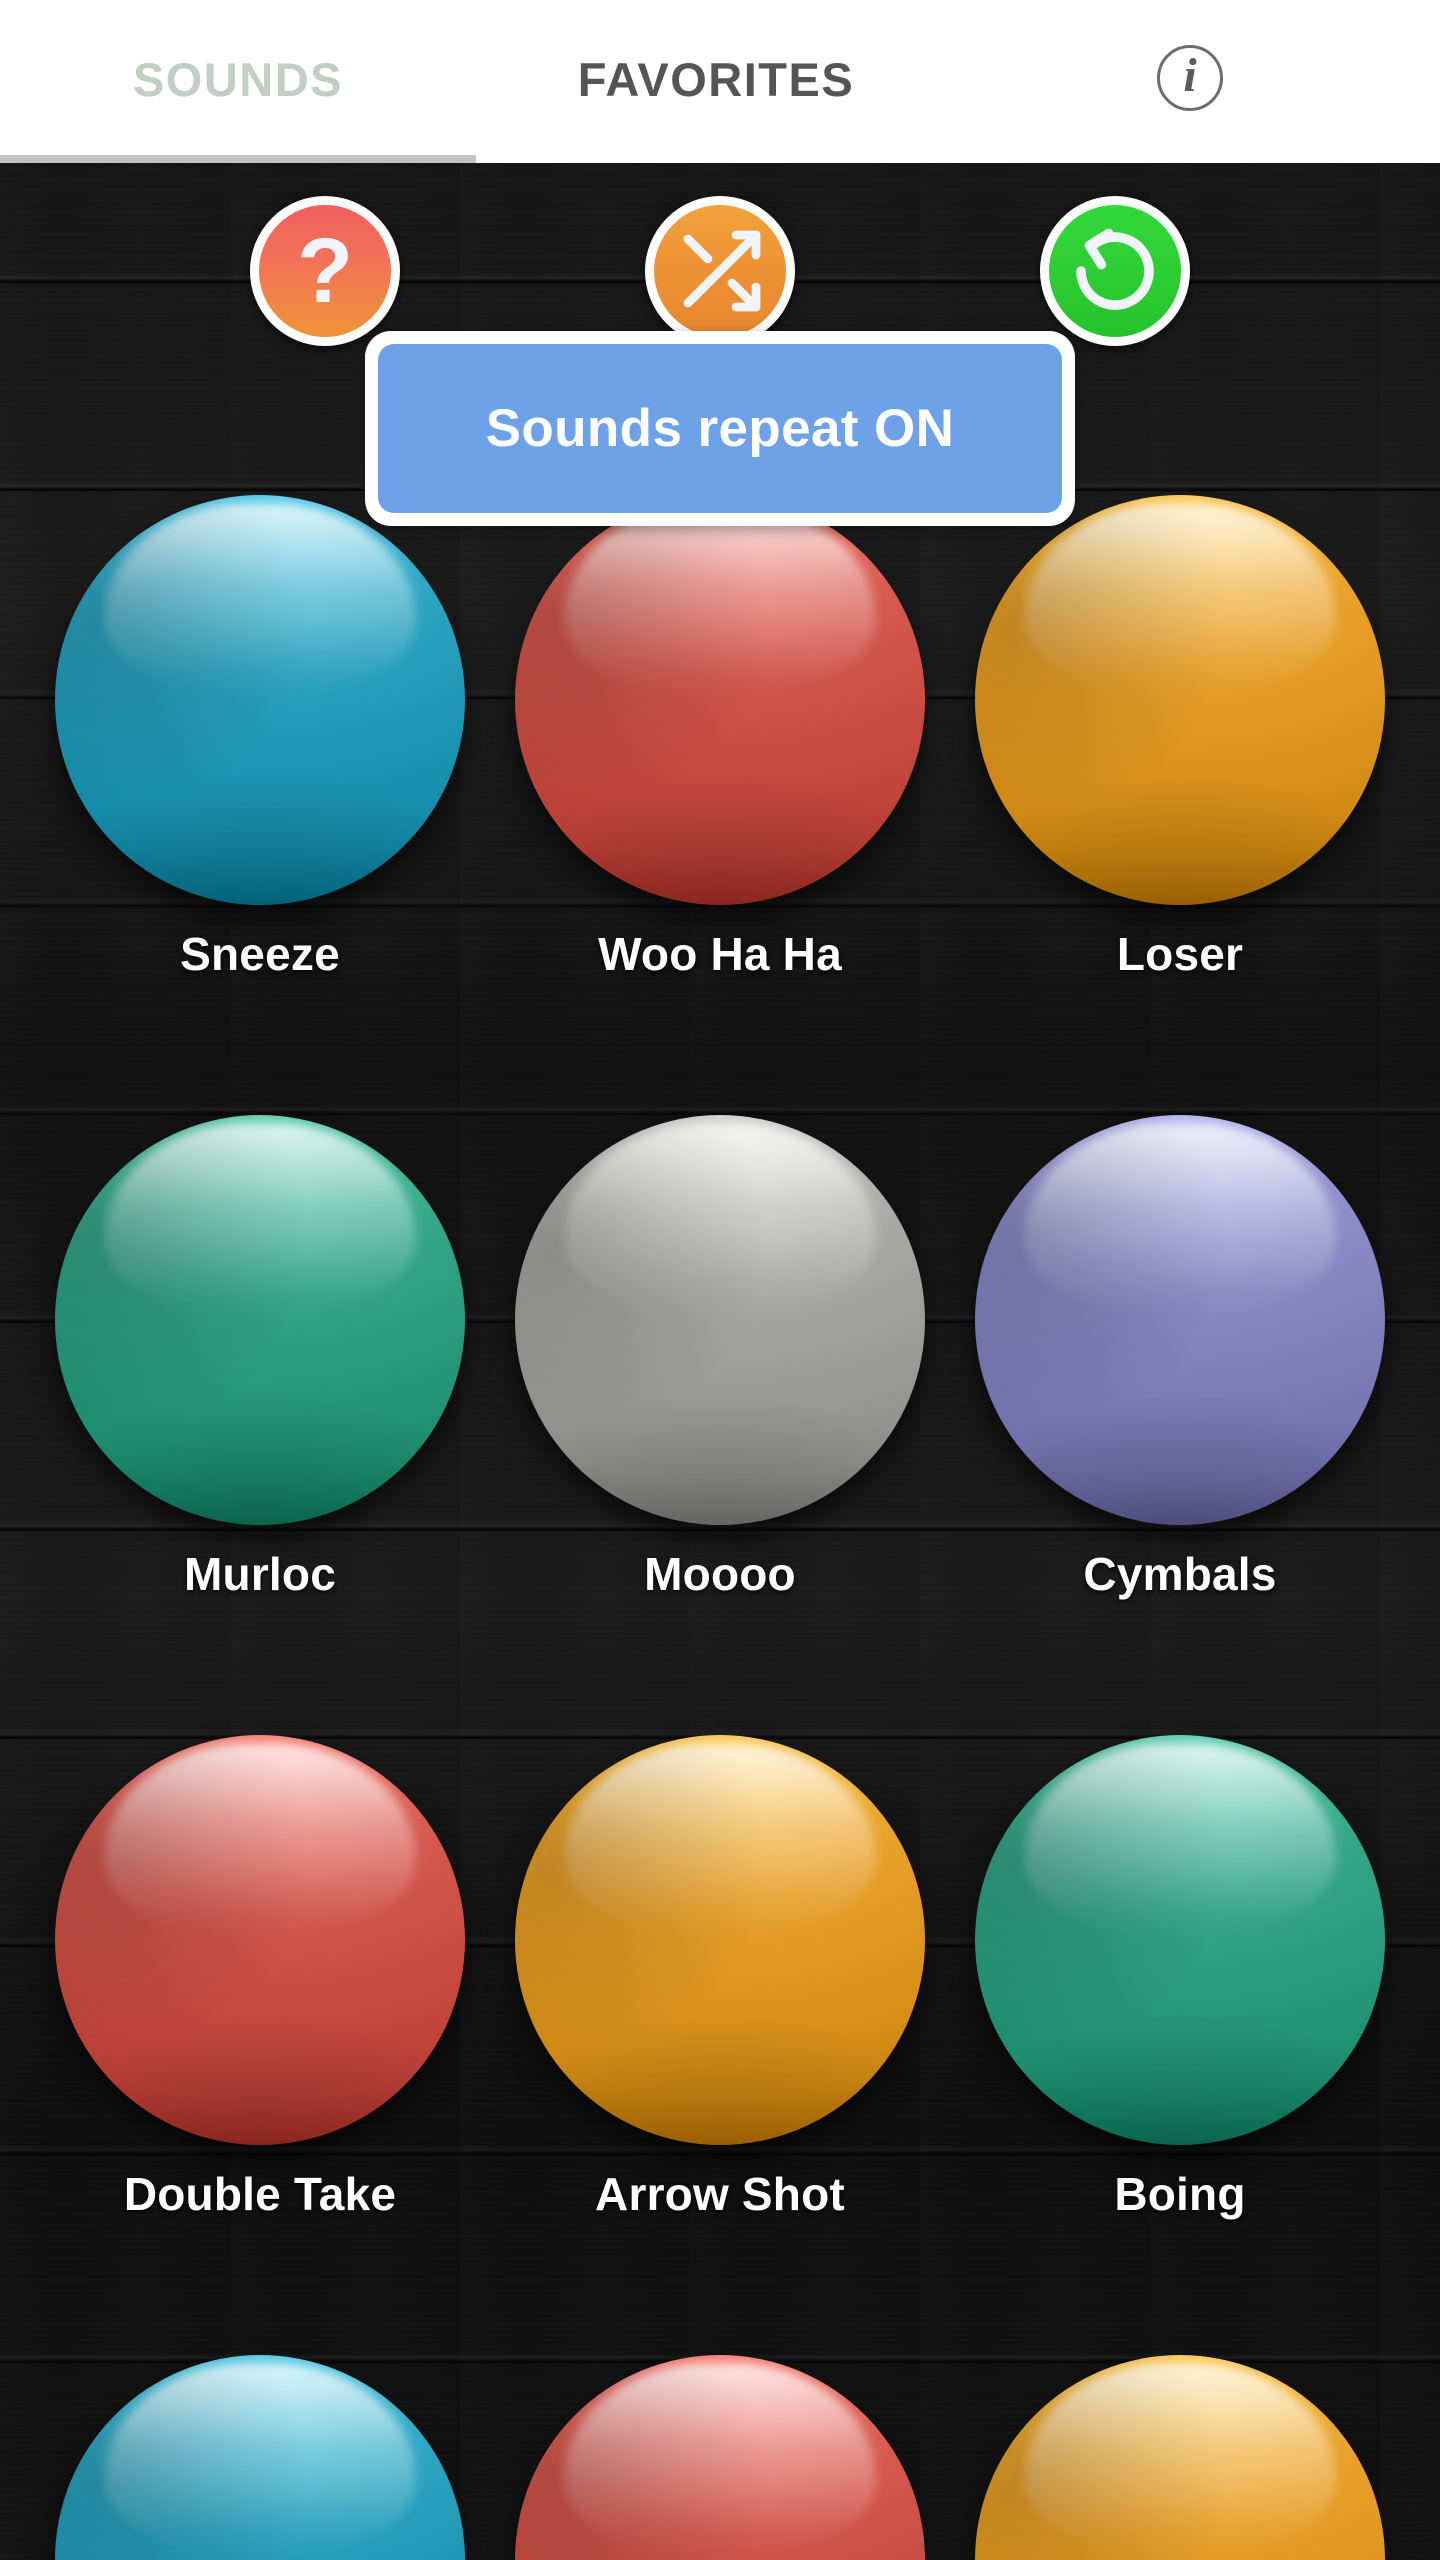 The width and height of the screenshot is (1440, 2560). What do you see at coordinates (238, 79) in the screenshot?
I see `tab-sounds: SOUNDS` at bounding box center [238, 79].